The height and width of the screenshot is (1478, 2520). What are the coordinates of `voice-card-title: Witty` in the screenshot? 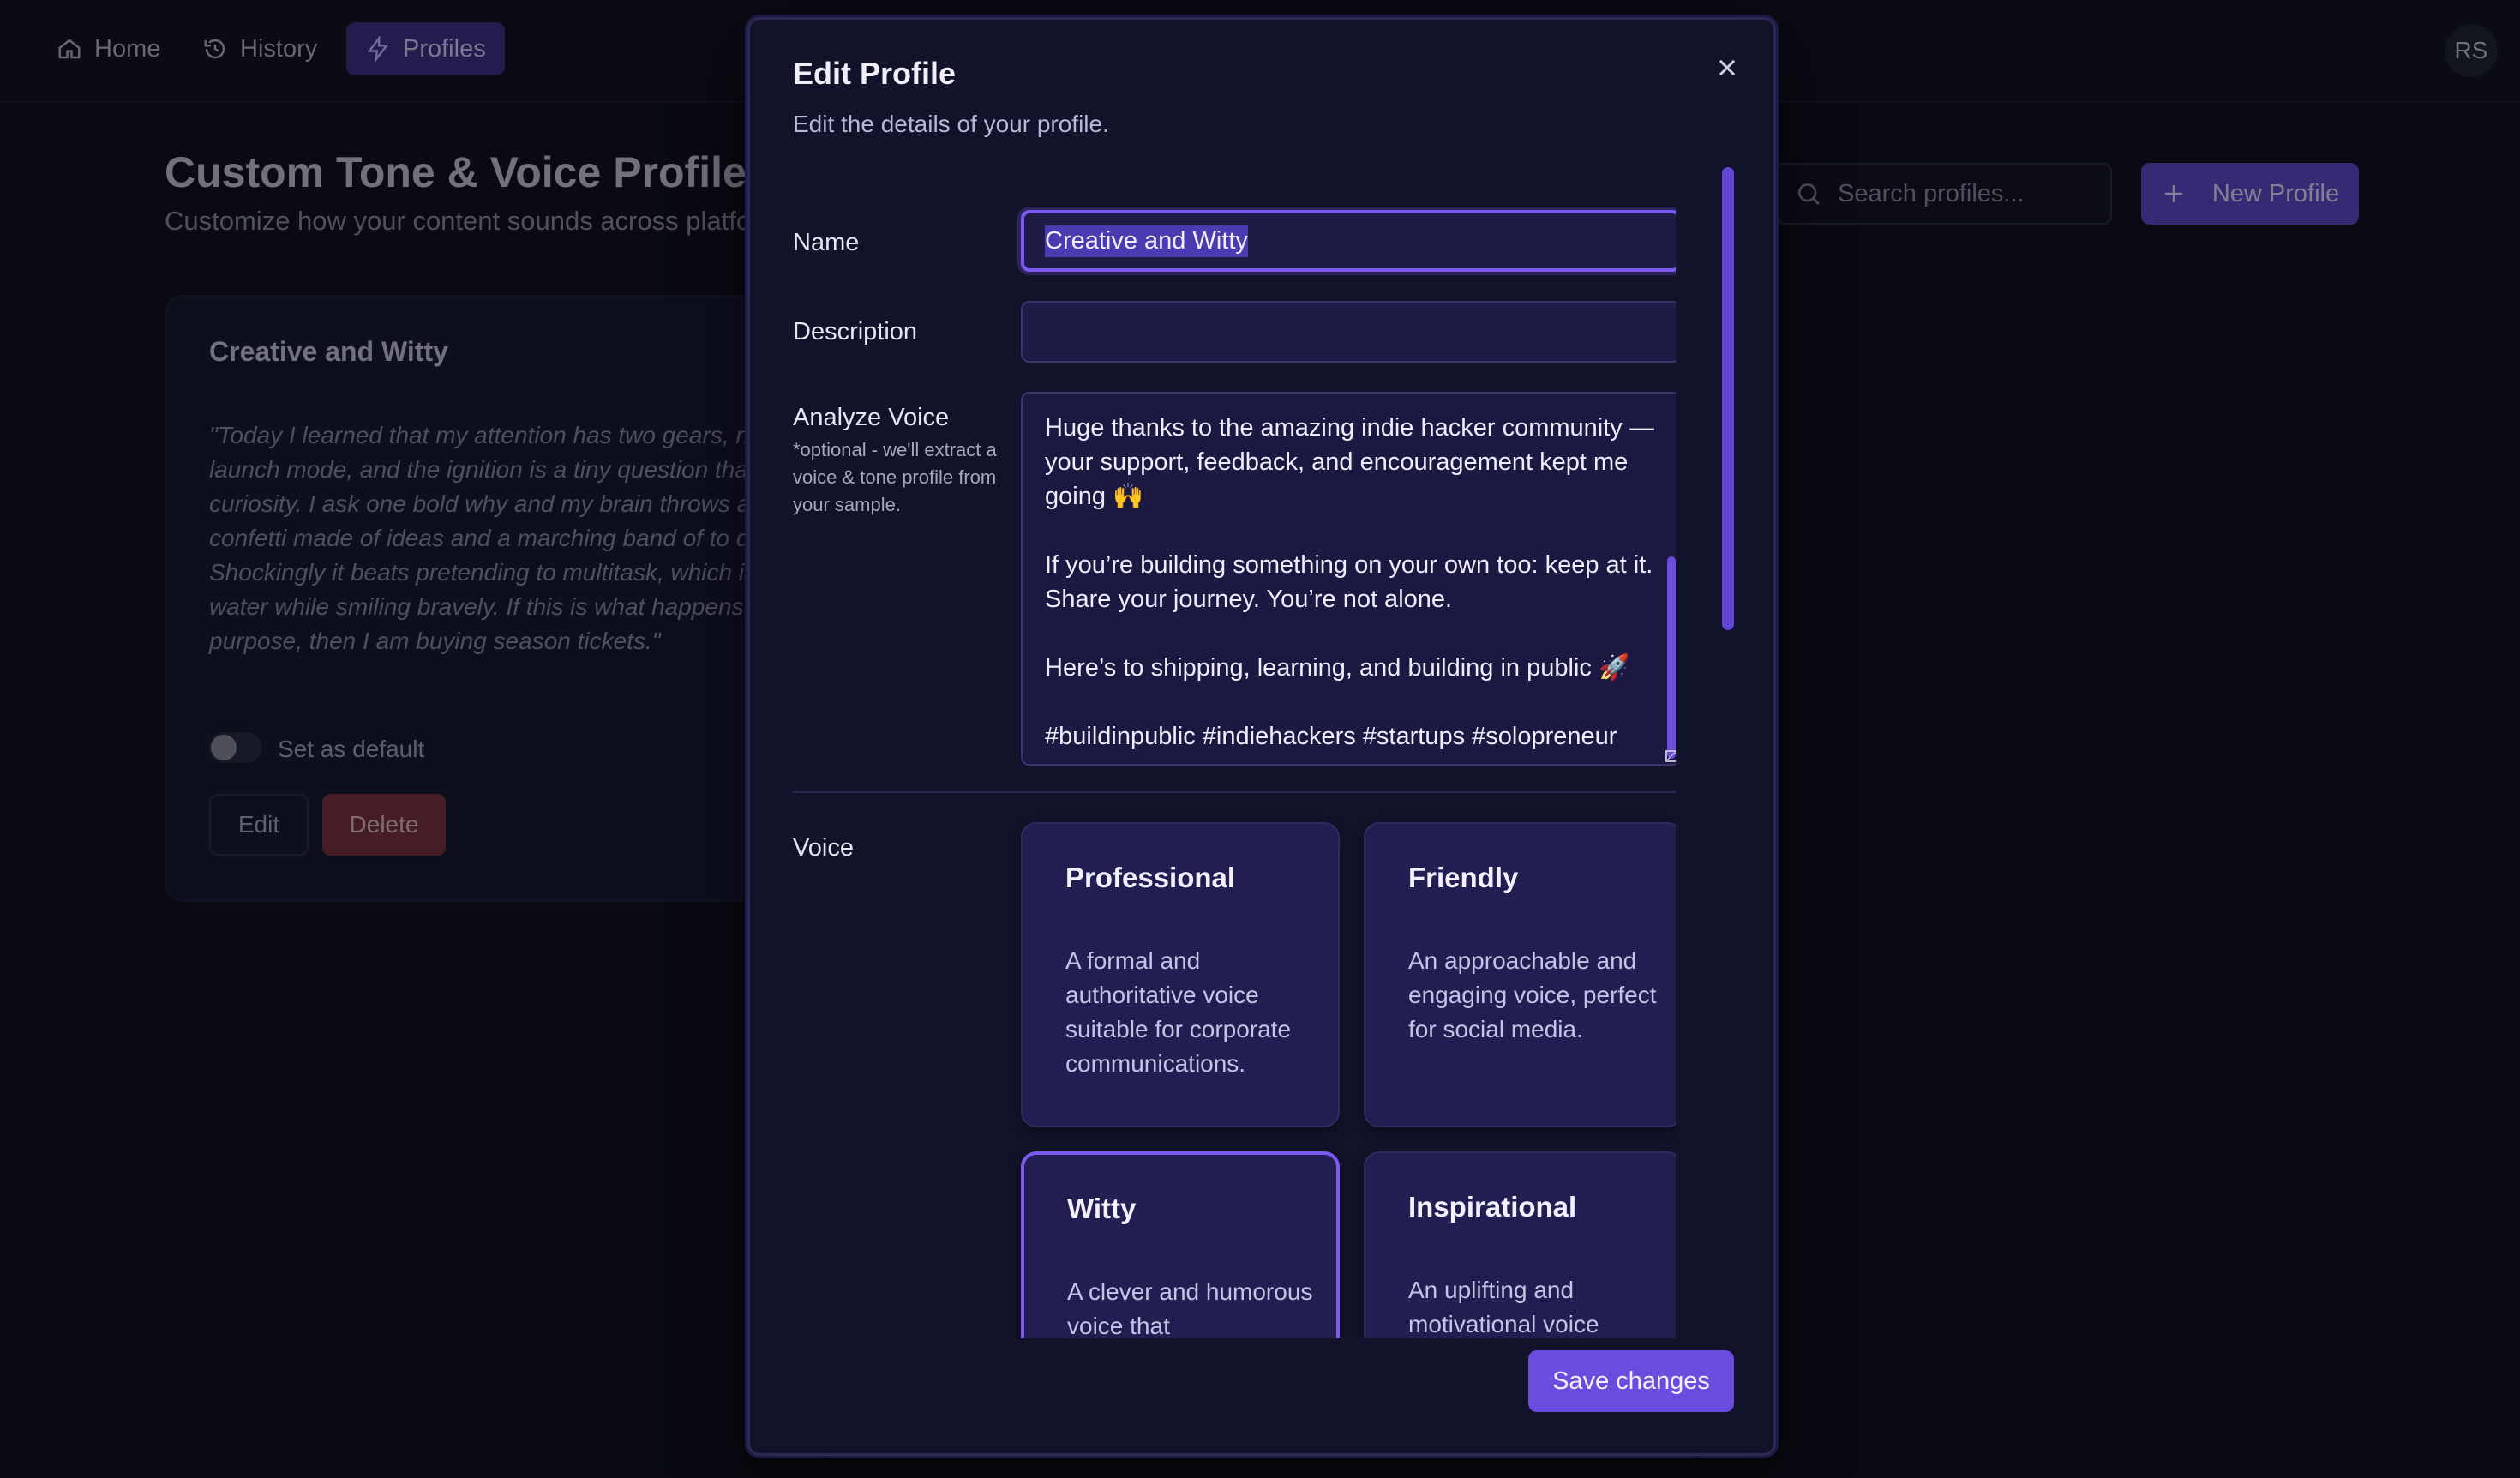 It's located at (1102, 1208).